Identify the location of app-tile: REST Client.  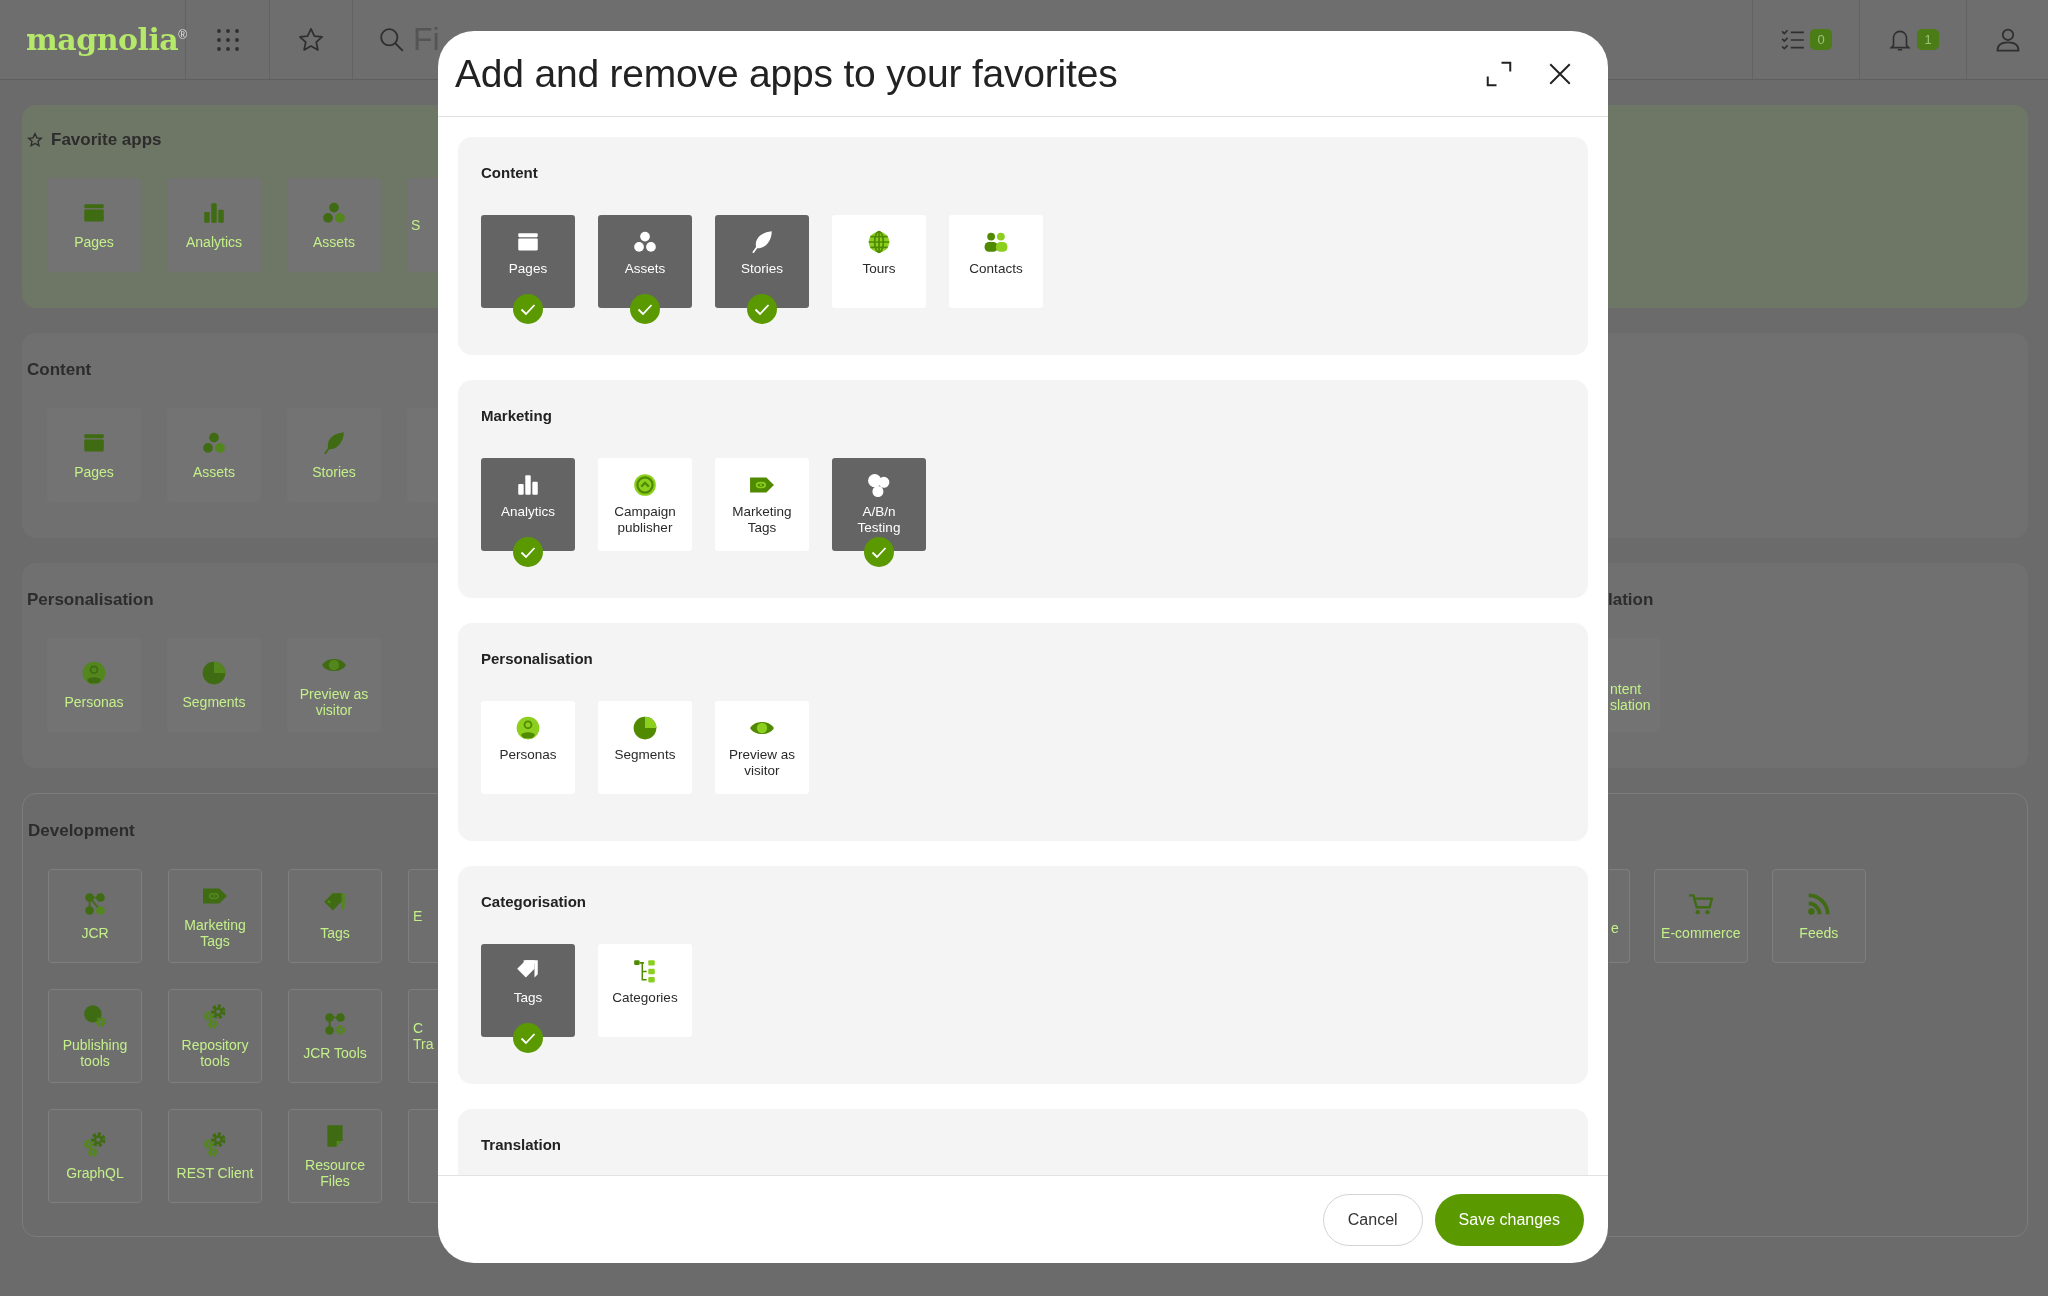
(215, 1156).